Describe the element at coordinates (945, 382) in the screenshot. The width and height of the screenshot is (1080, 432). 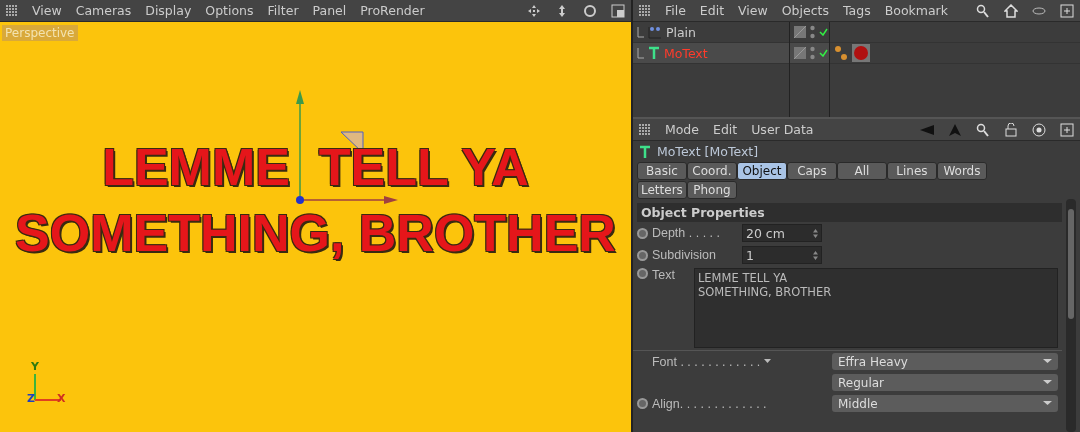
I see `dropdown: Regular` at that location.